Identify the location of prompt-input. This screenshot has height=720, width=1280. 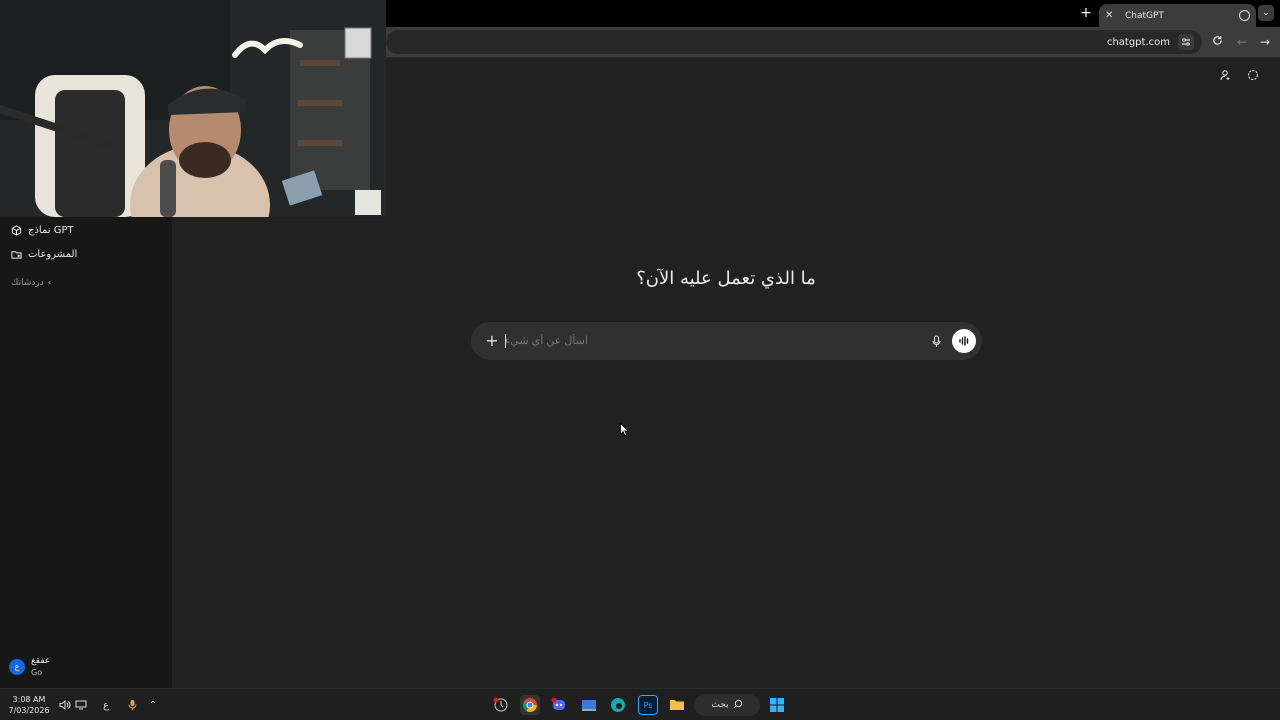
(565, 341).